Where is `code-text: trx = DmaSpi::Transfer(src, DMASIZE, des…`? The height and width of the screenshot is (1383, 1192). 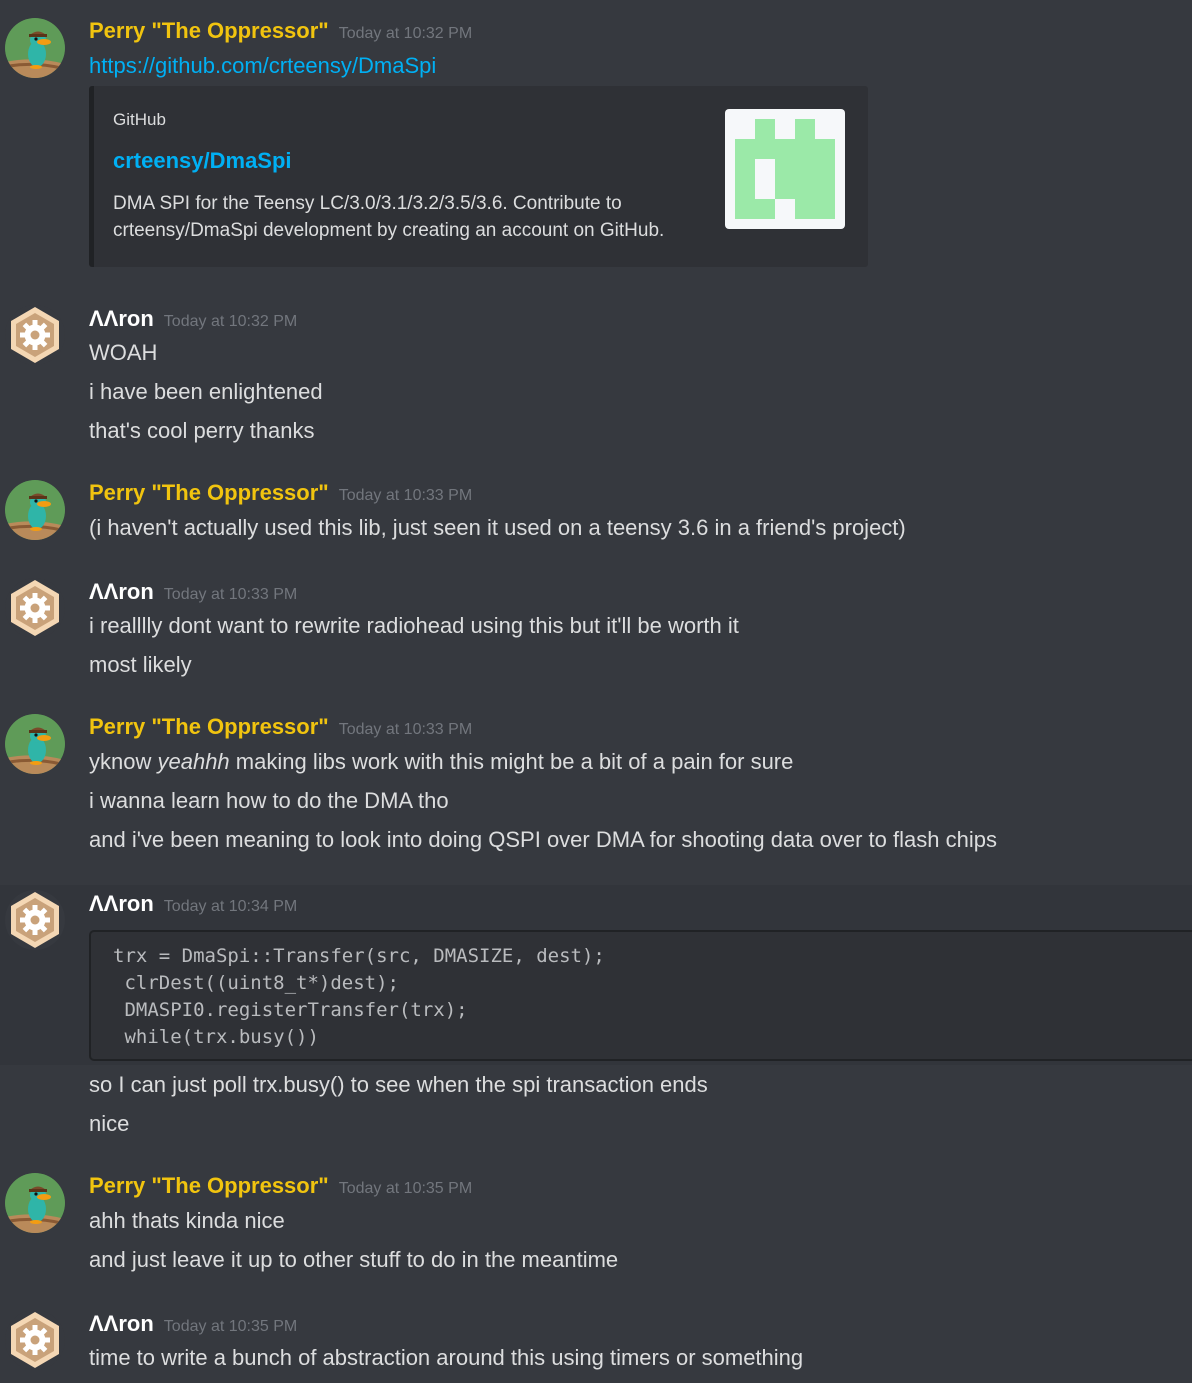
code-text: trx = DmaSpi::Transfer(src, DMASIZE, des… is located at coordinates (359, 996).